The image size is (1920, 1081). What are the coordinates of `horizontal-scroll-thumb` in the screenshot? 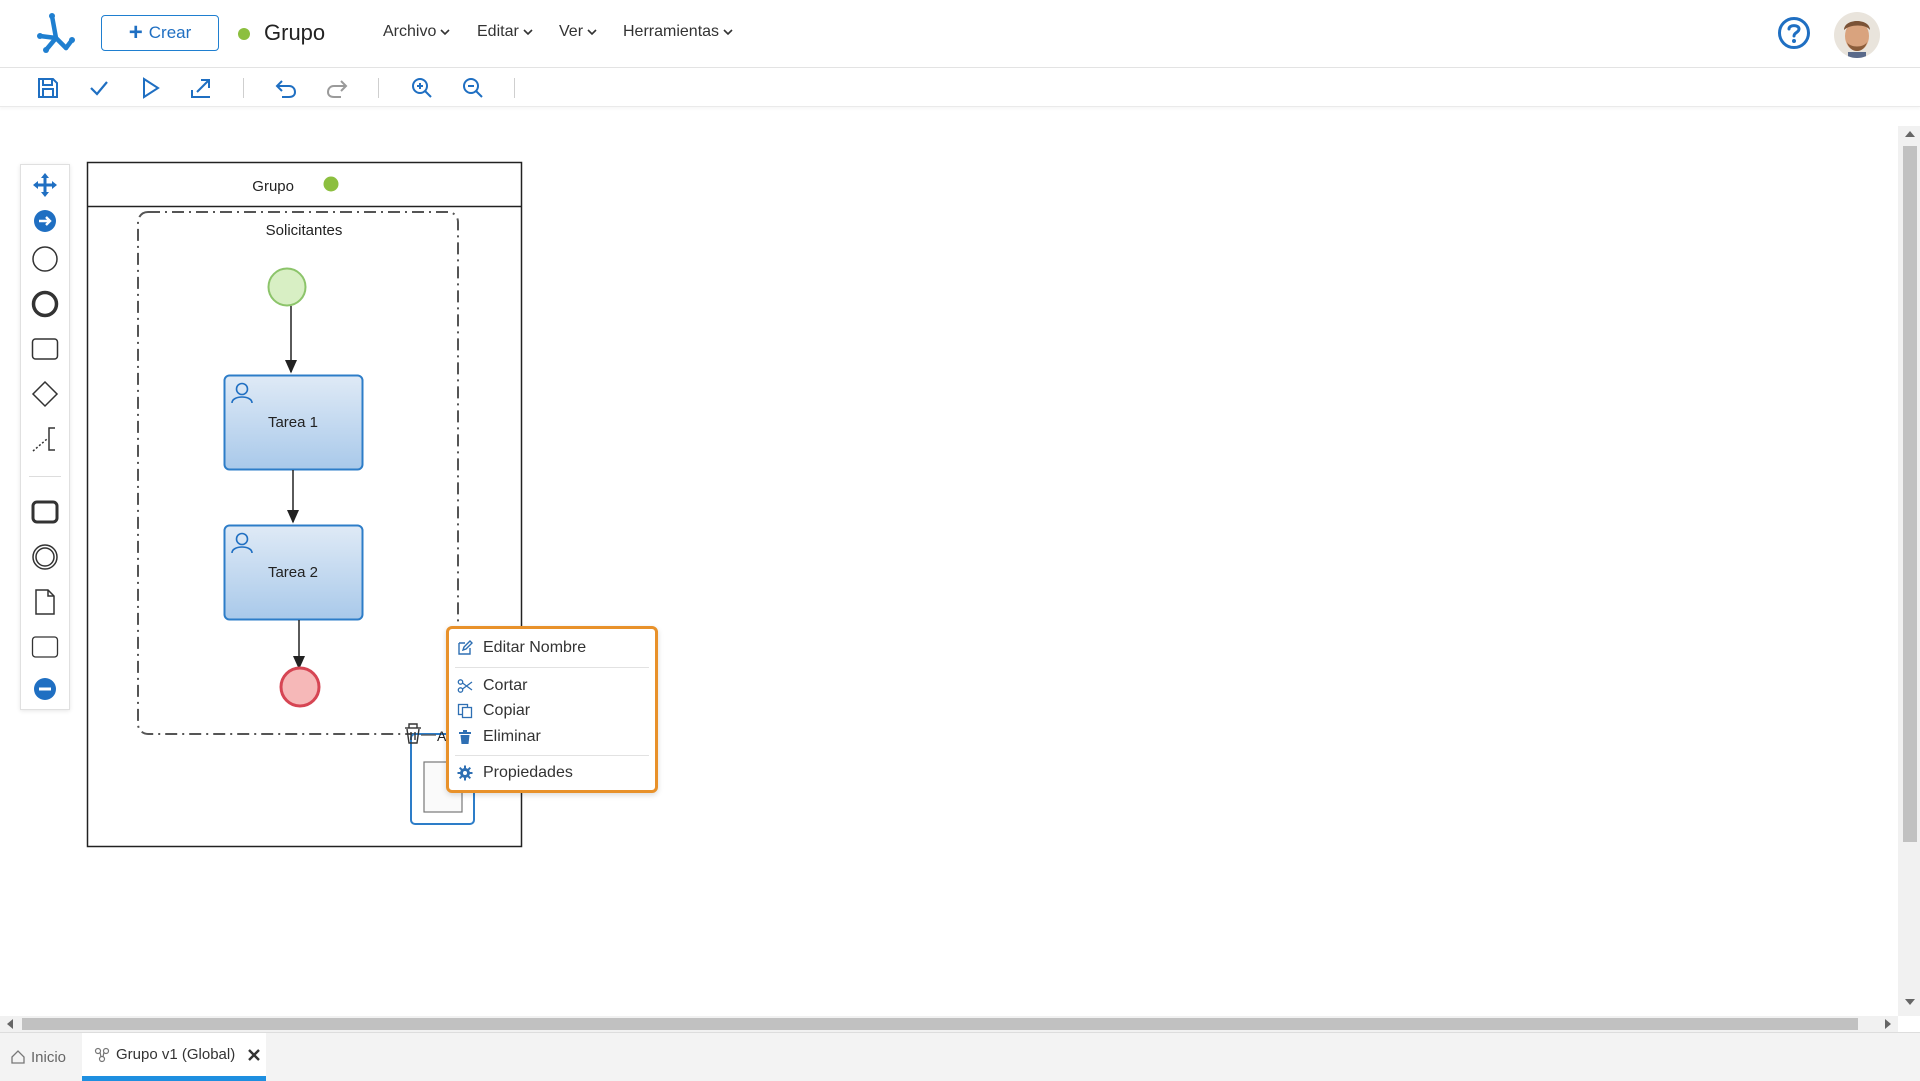 It's located at (940, 1024).